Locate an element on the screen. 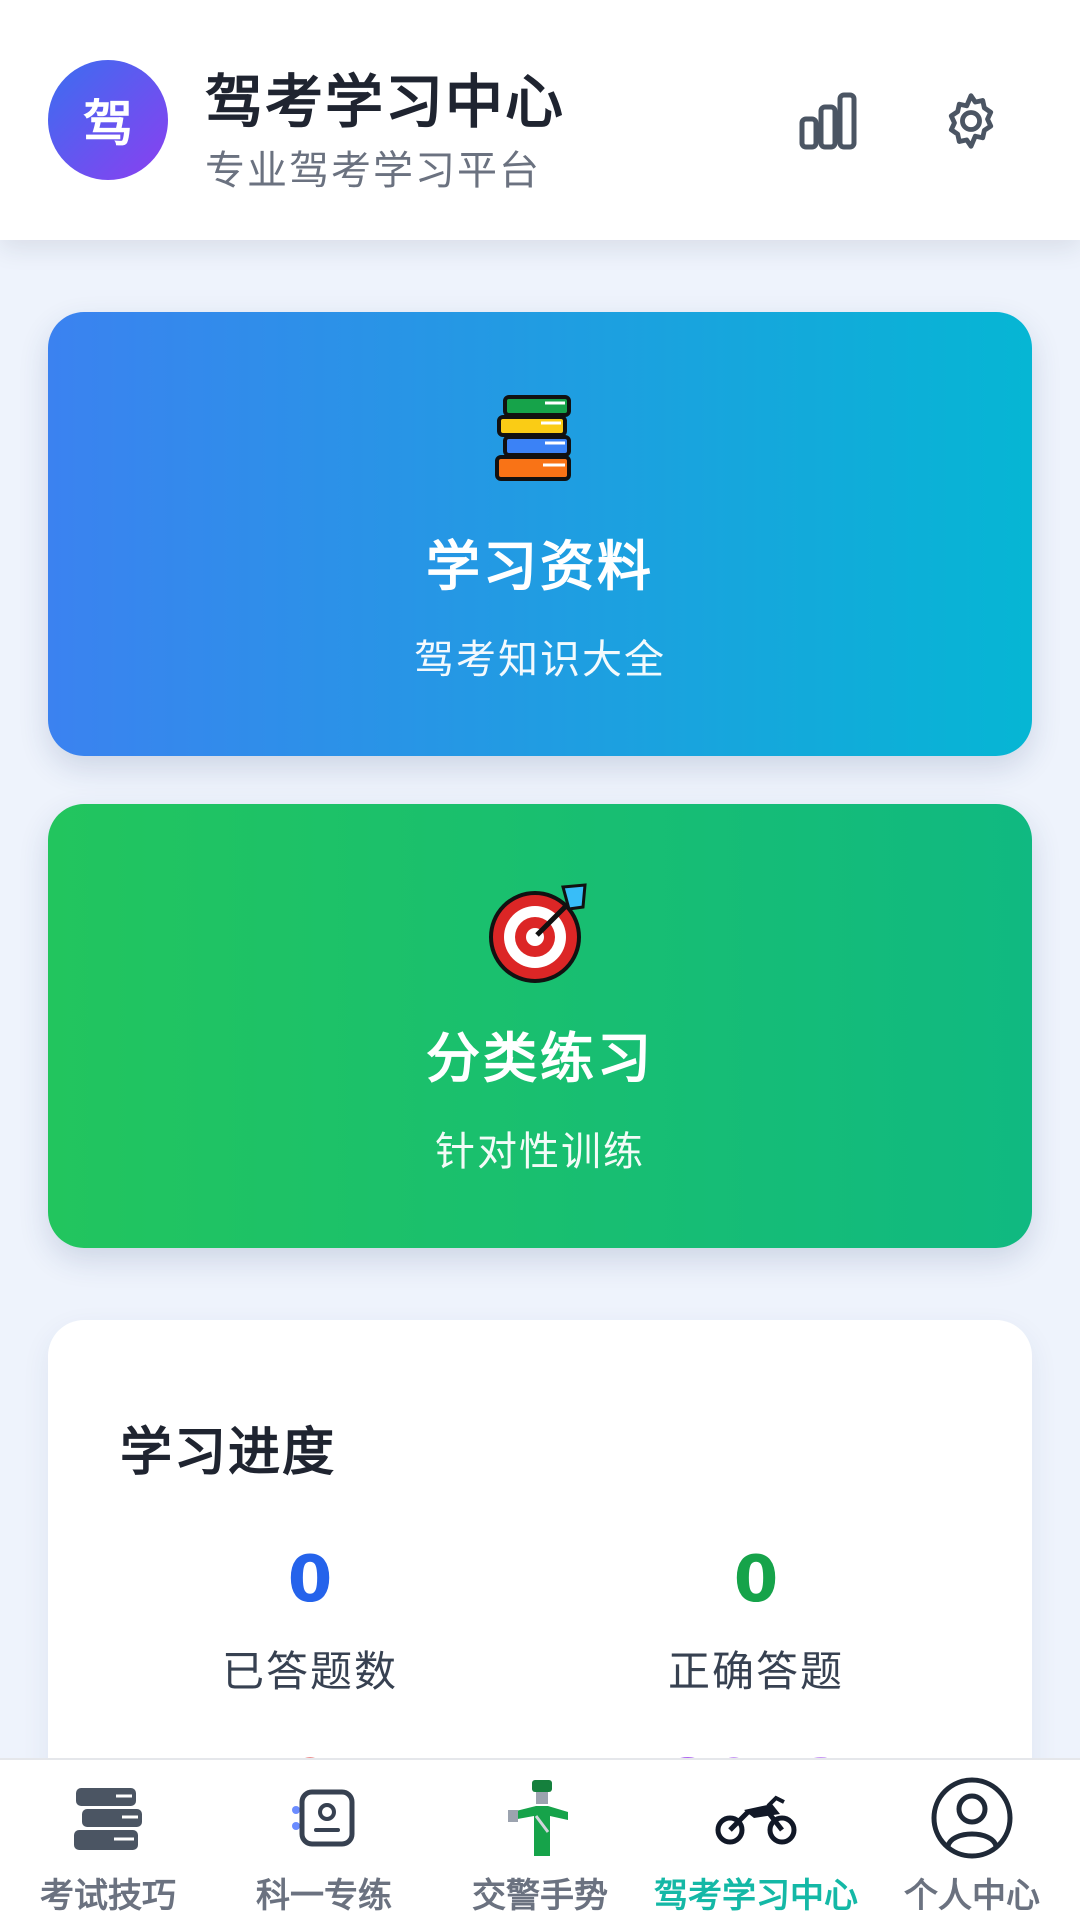 This screenshot has height=1920, width=1080. app-logo: 驾 is located at coordinates (108, 120).